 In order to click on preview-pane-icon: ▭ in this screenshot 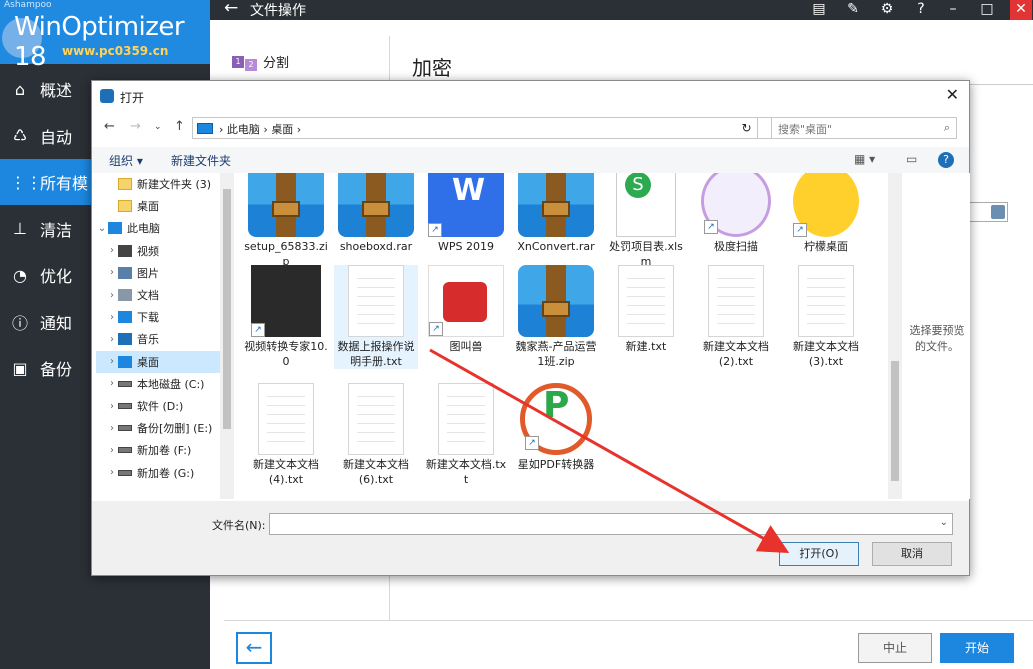, I will do `click(911, 159)`.